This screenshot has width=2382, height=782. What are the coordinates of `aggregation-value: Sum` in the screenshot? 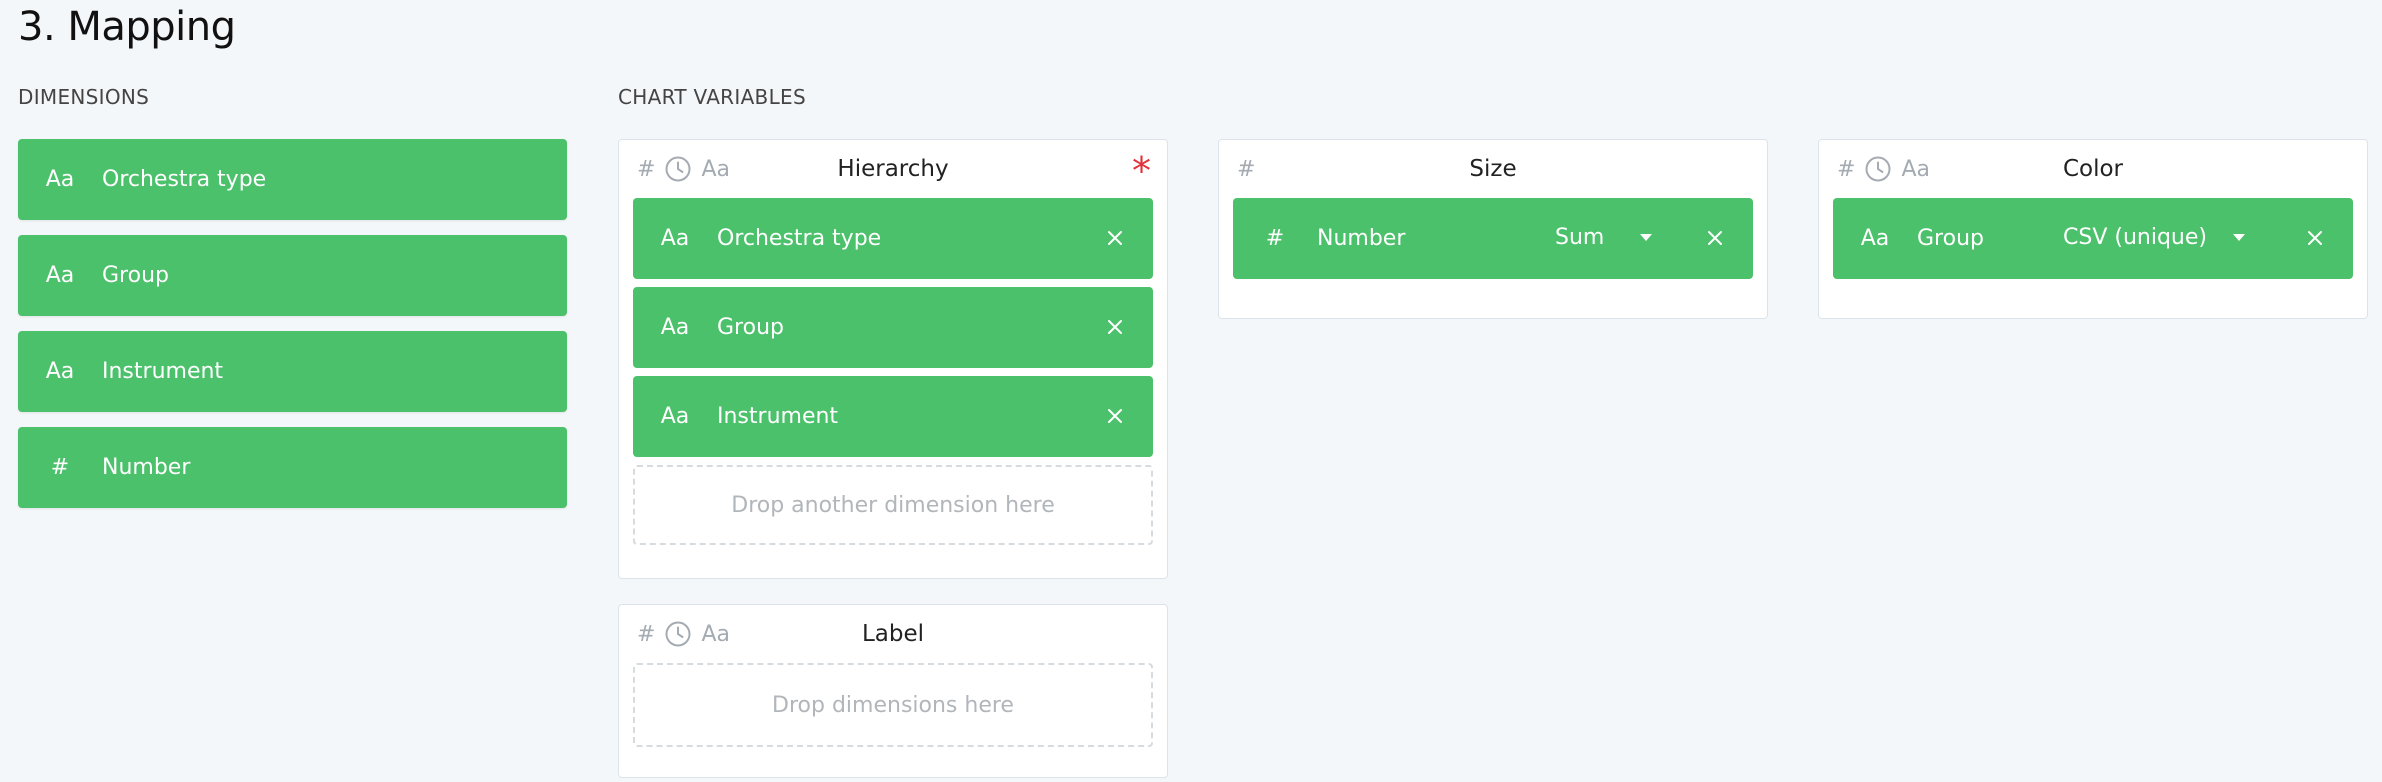 It's located at (1580, 237).